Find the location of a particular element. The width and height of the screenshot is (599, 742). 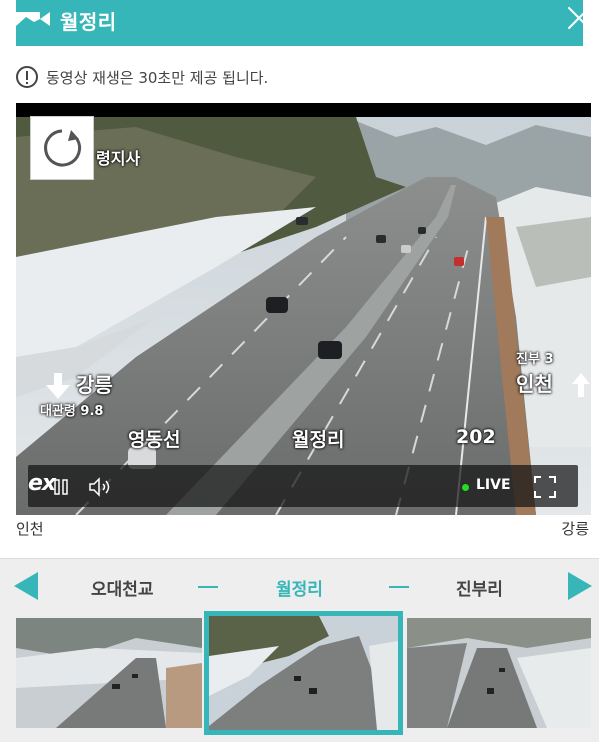

up-arrow-icon is located at coordinates (581, 385).